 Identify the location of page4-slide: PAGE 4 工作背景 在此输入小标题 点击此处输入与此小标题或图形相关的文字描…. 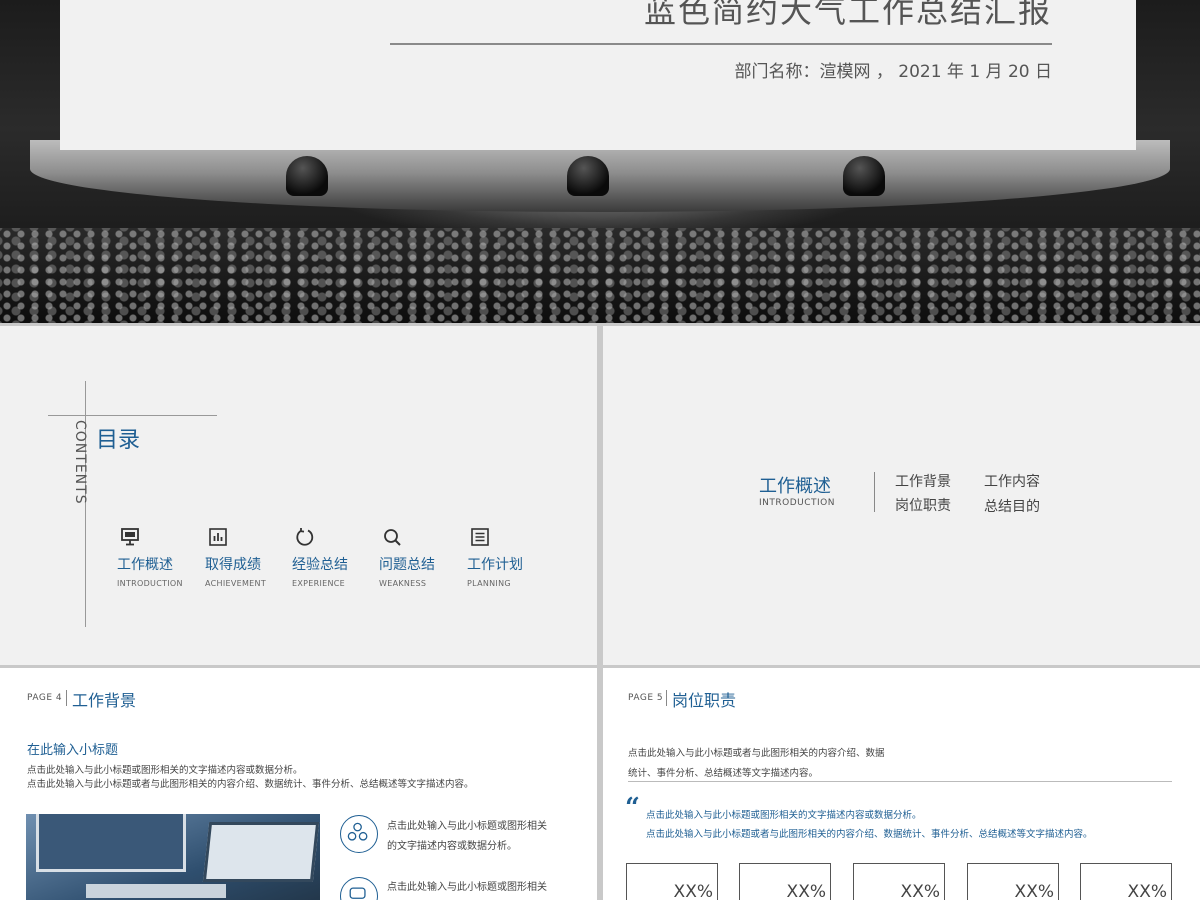
(298, 784).